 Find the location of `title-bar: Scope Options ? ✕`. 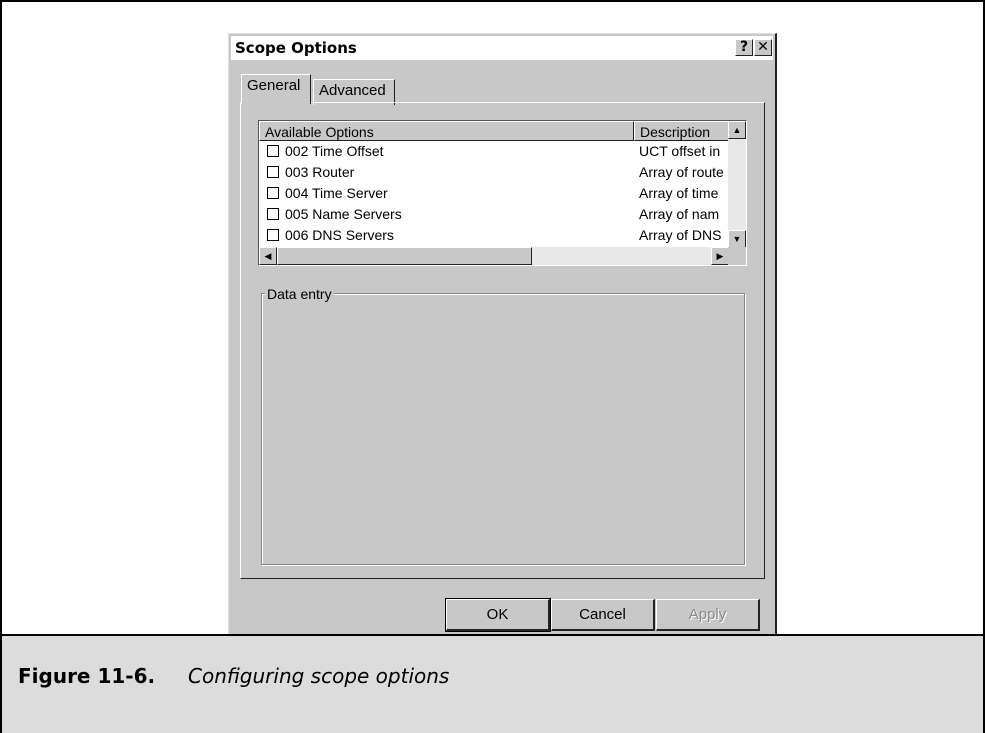

title-bar: Scope Options ? ✕ is located at coordinates (502, 48).